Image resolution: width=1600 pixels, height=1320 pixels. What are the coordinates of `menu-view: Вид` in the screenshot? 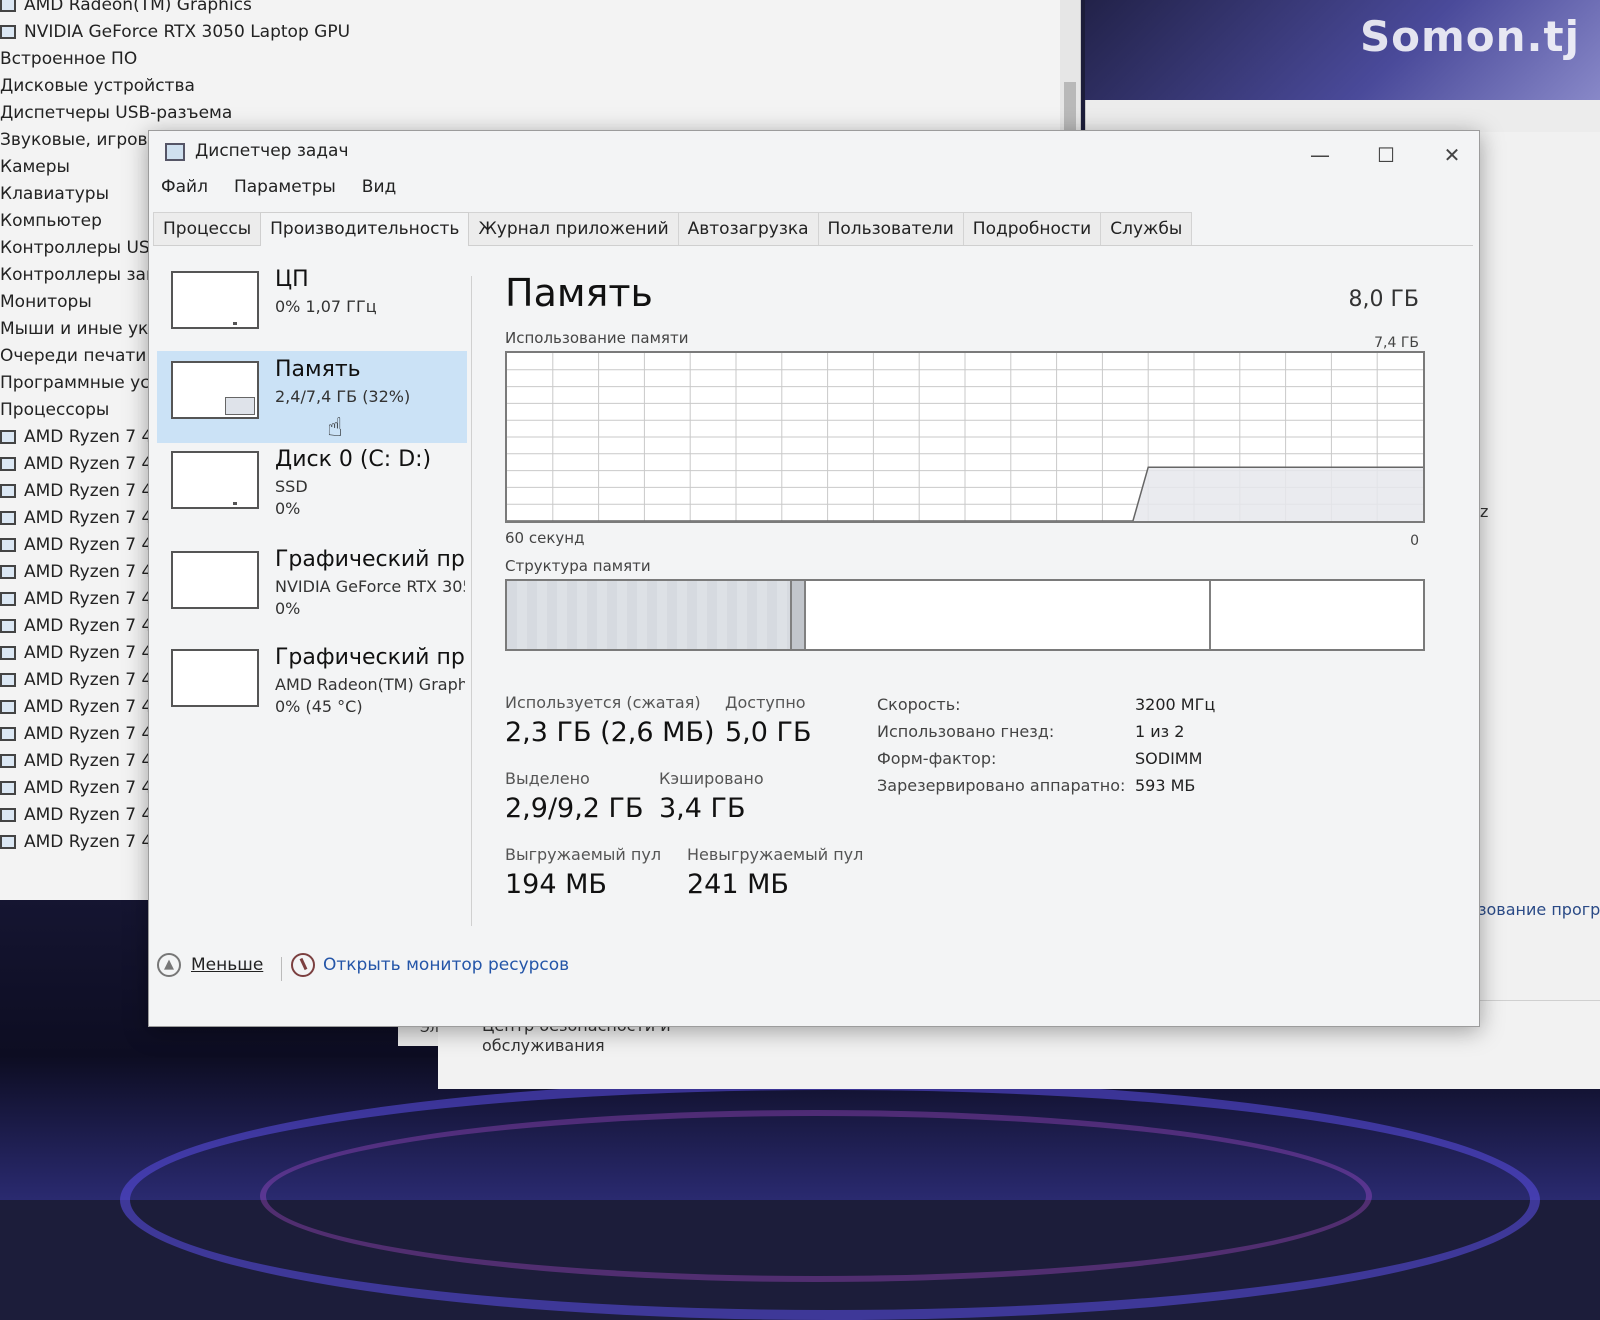 It's located at (379, 187).